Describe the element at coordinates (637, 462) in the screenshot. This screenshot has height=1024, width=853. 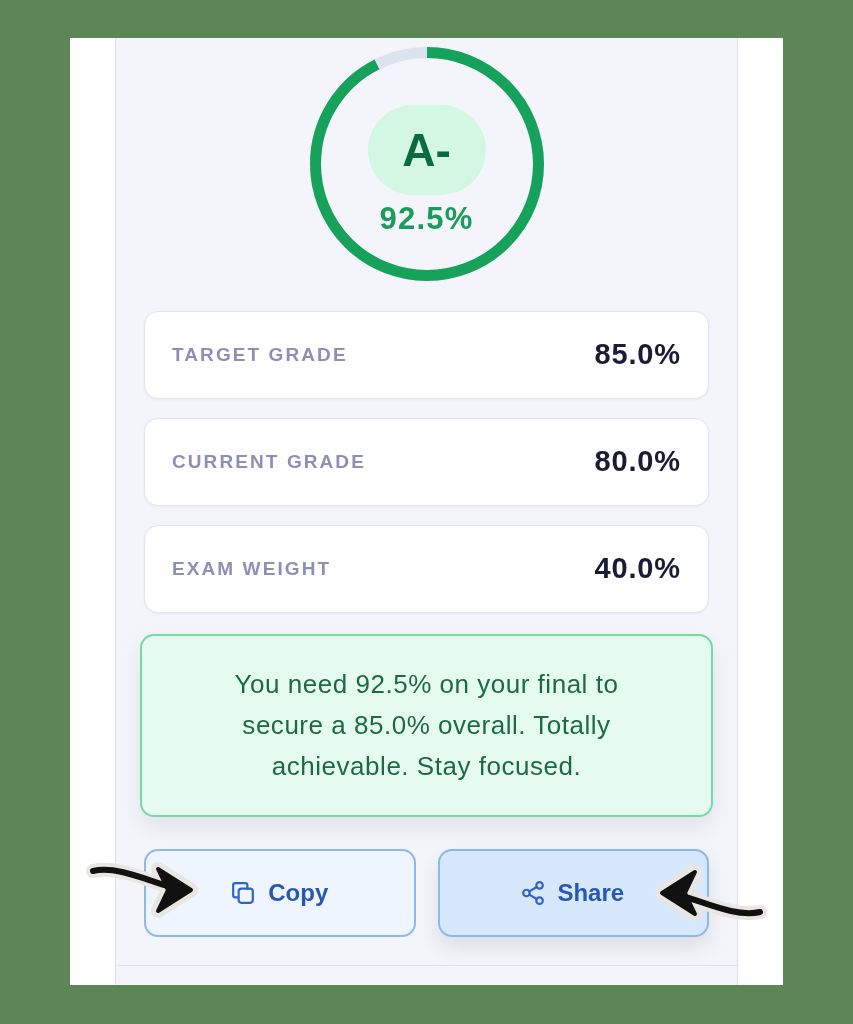
I see `stat-value: 80.0%` at that location.